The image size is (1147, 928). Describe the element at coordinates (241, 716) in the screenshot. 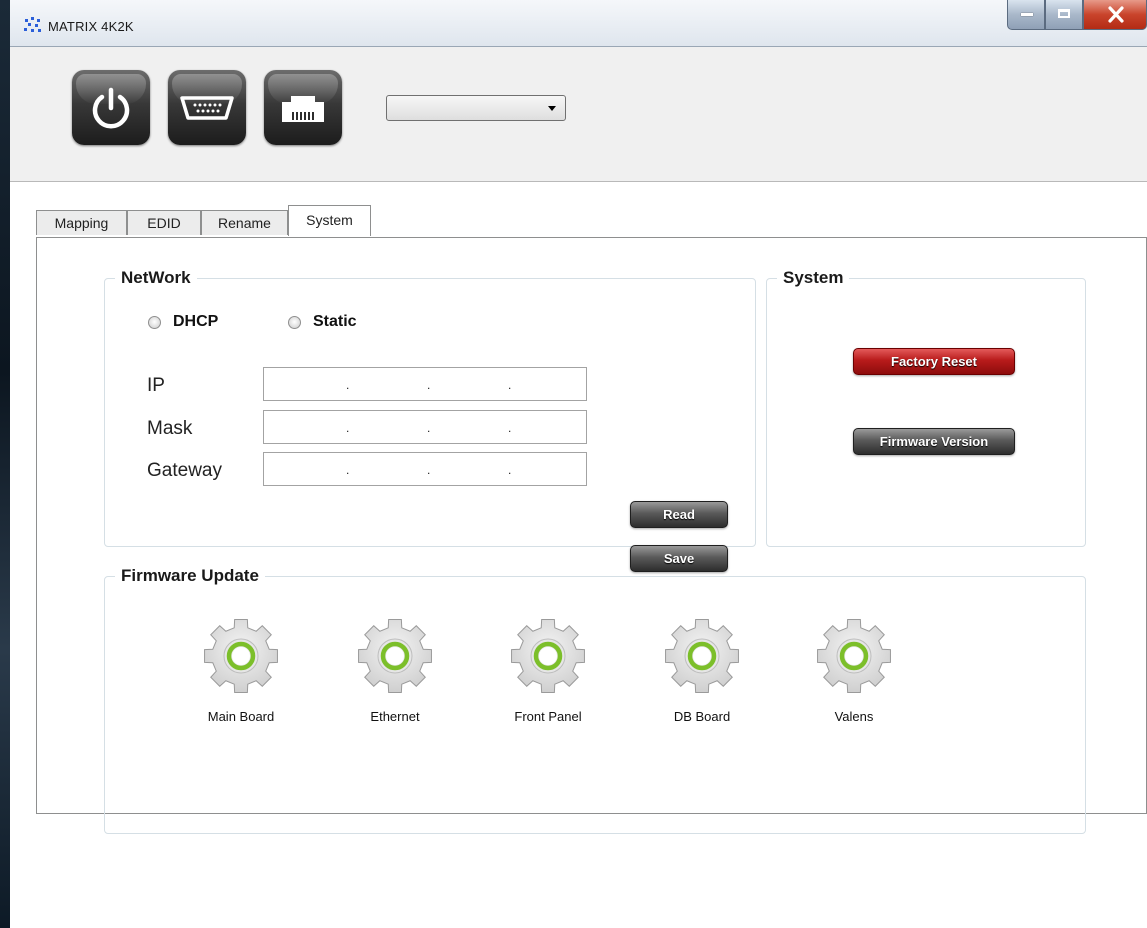

I see `firmware-item-label: Main Board` at that location.